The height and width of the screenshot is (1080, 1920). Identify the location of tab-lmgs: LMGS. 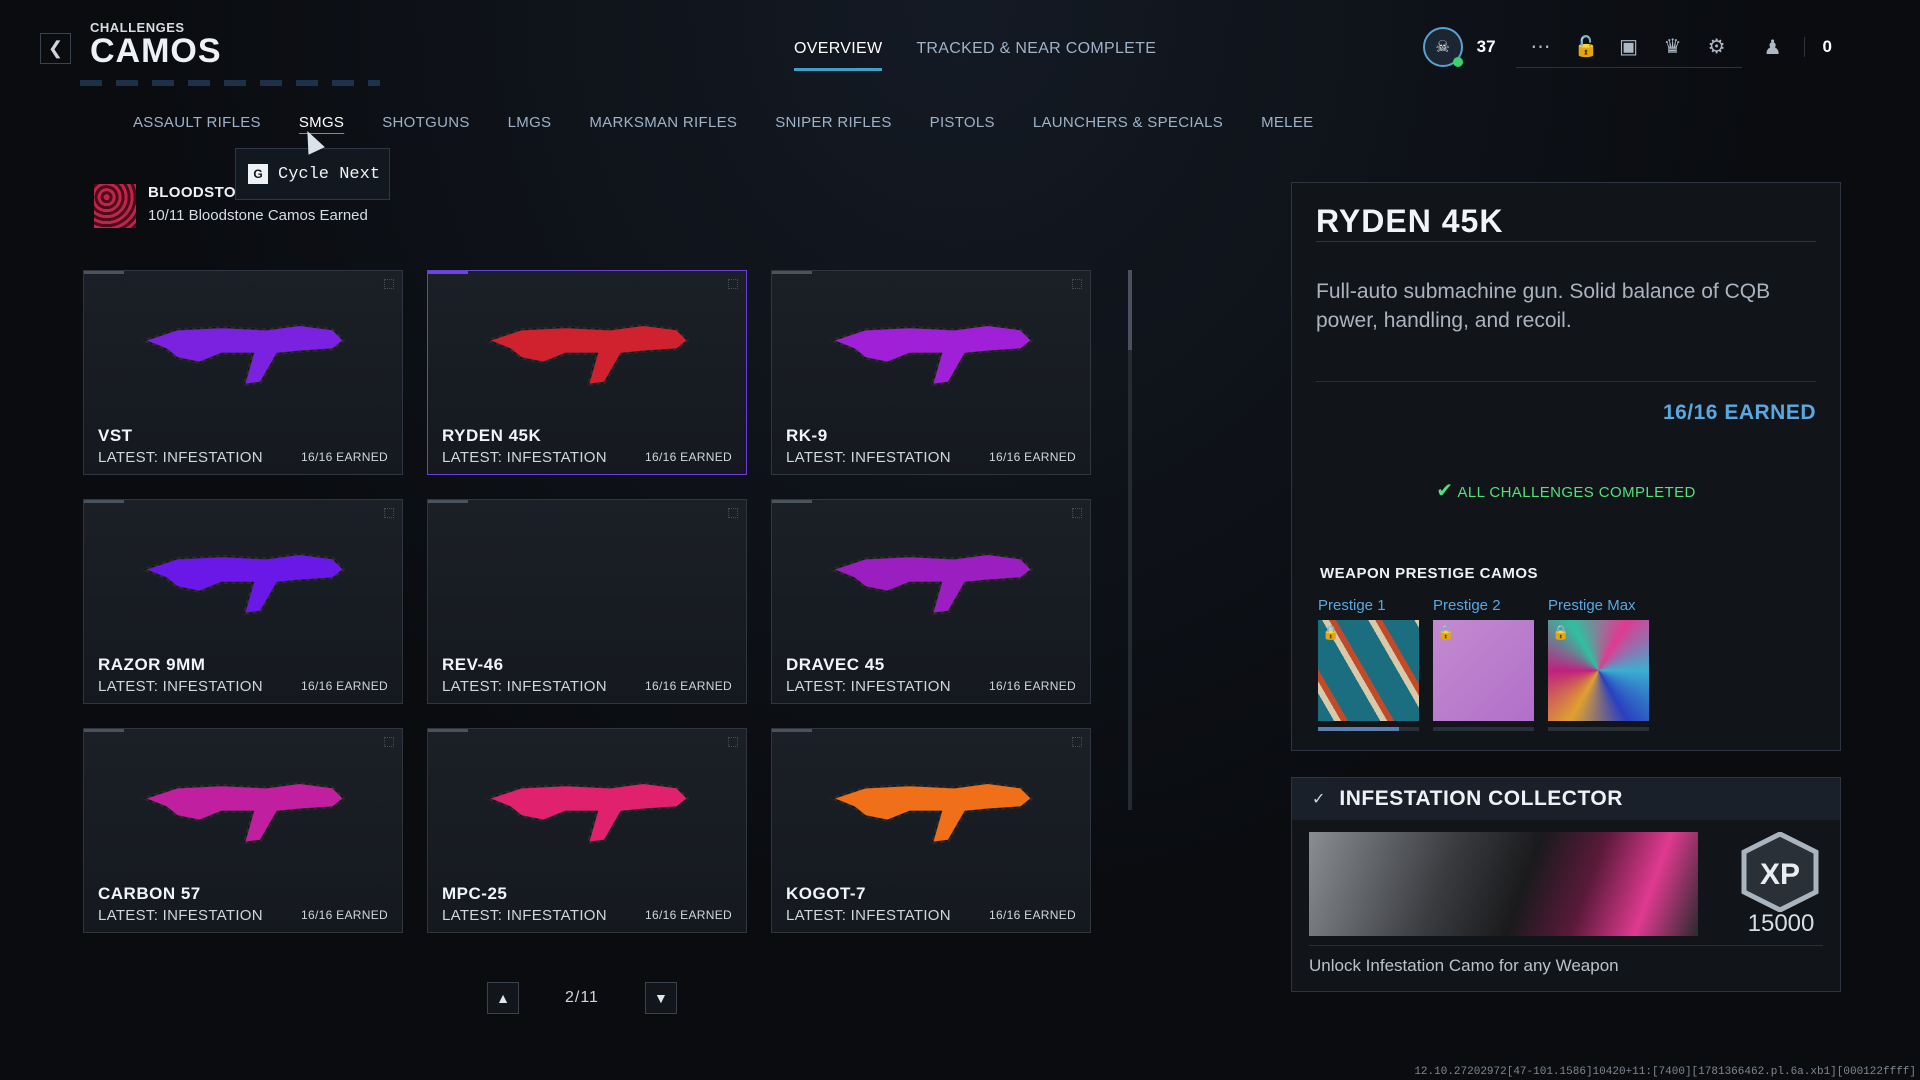
(530, 122).